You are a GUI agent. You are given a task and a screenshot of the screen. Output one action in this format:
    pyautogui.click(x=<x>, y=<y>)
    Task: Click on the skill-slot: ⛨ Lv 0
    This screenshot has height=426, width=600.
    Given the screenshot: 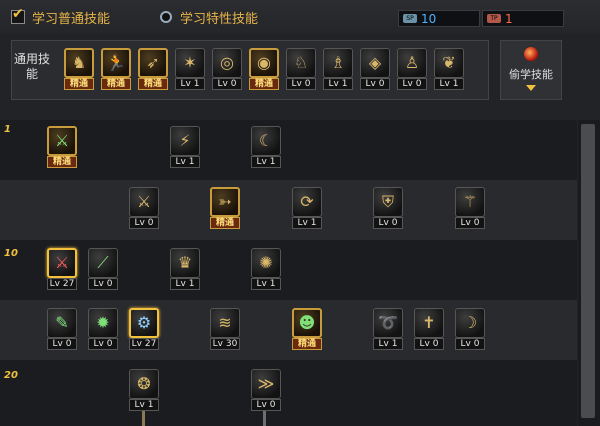 What is the action you would take?
    pyautogui.click(x=388, y=208)
    